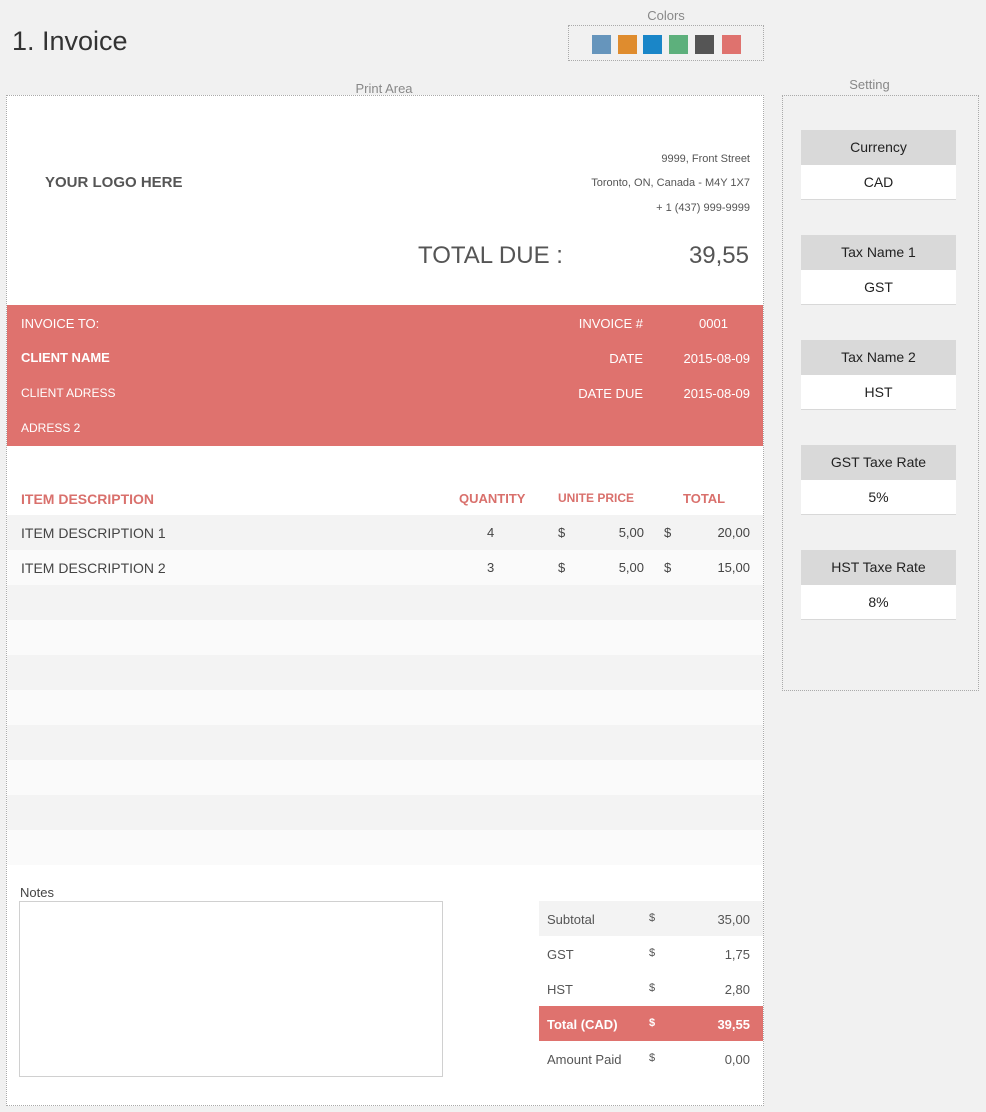  I want to click on client-name: CLIENT NAME, so click(65, 357).